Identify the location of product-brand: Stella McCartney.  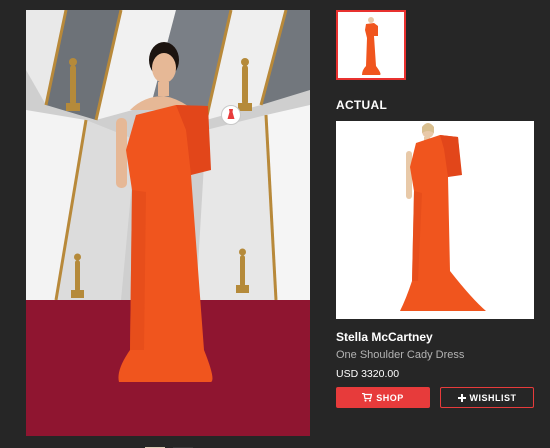
(384, 337).